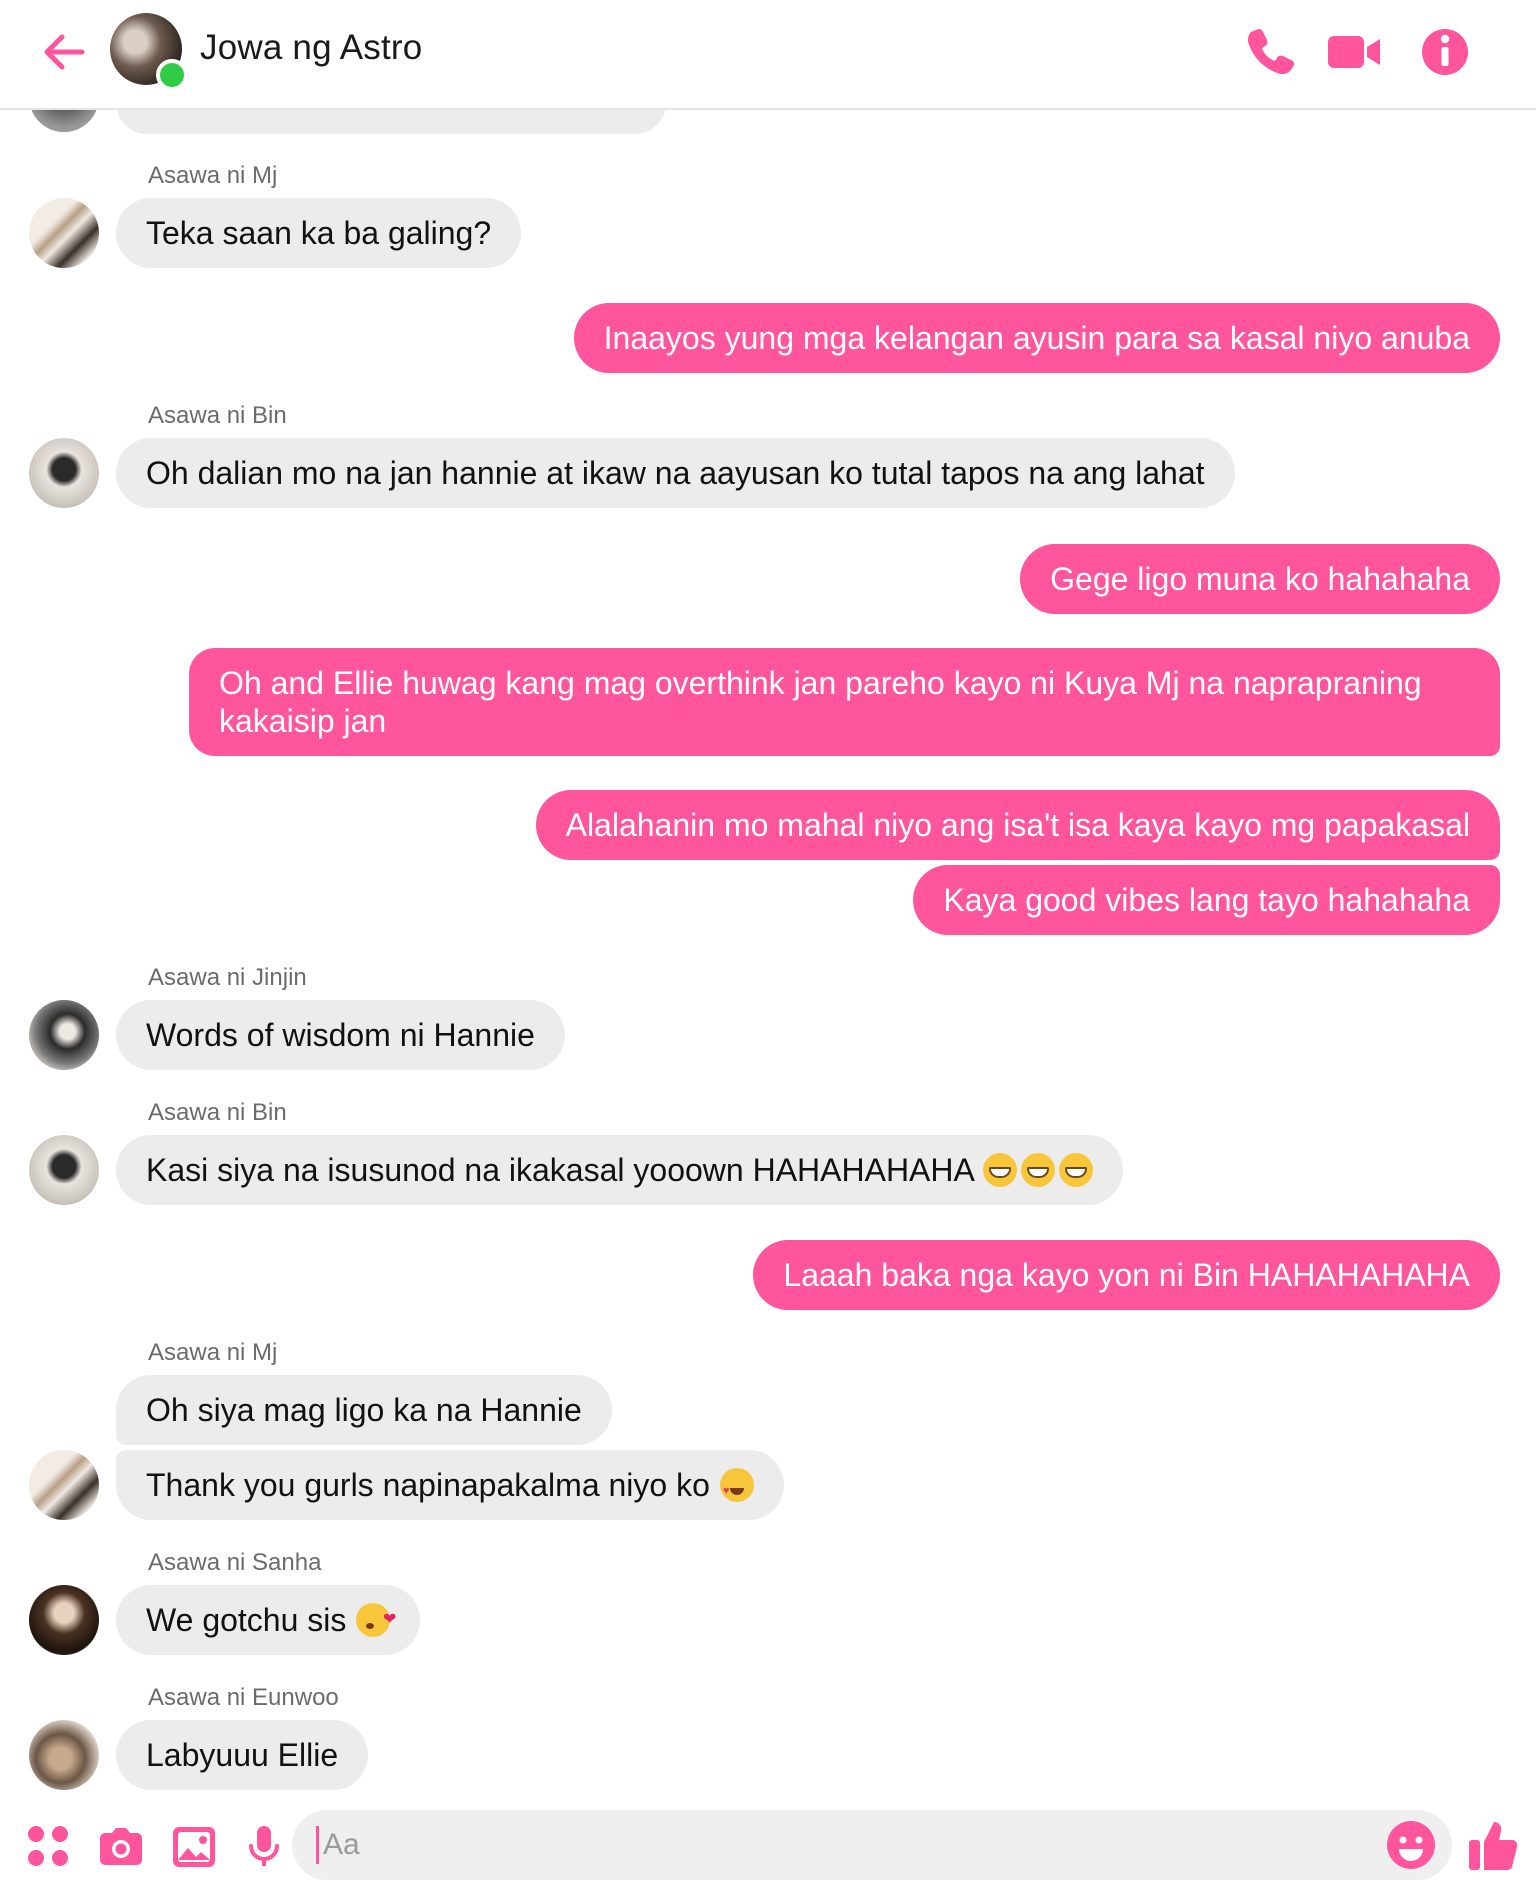  Describe the element at coordinates (1260, 579) in the screenshot. I see `message-bubble-outgoing: Gege ligo muna ko hahahaha` at that location.